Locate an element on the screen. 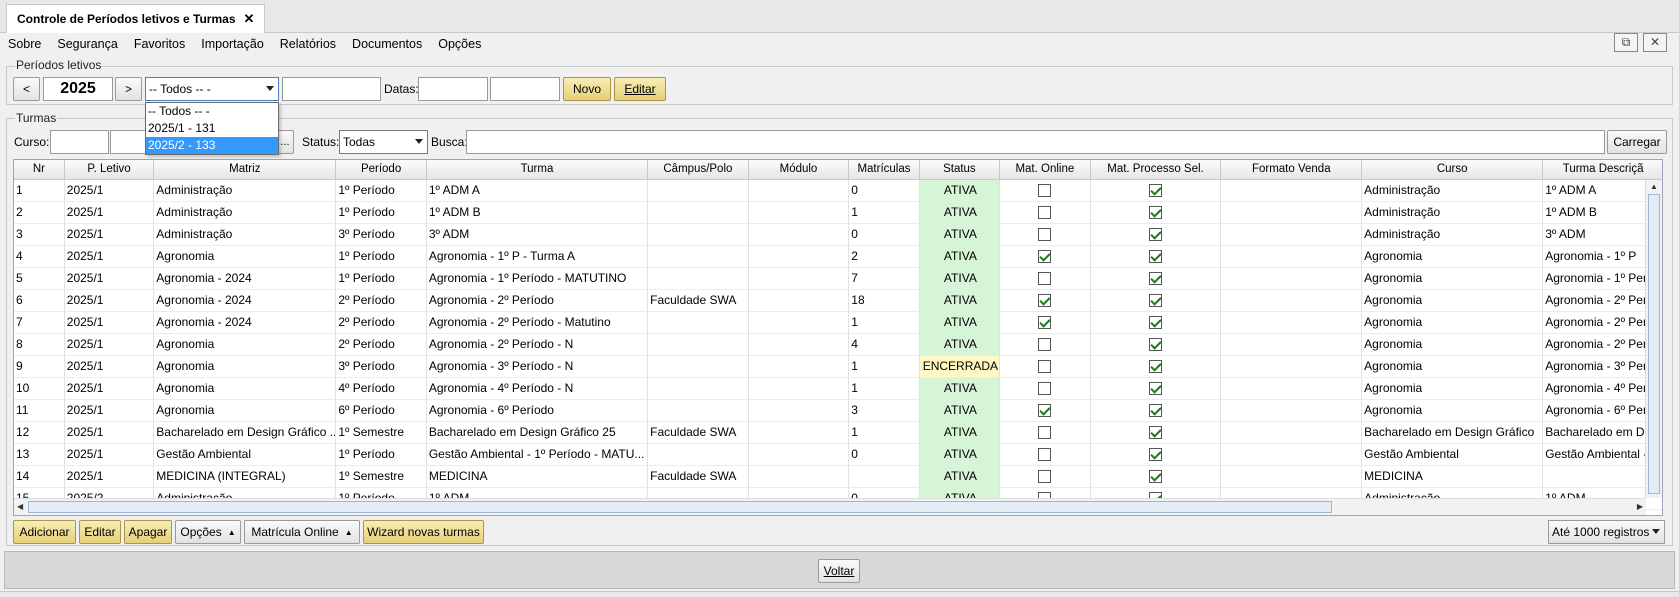 Image resolution: width=1679 pixels, height=597 pixels. menu-sobre: Sobre is located at coordinates (24, 44).